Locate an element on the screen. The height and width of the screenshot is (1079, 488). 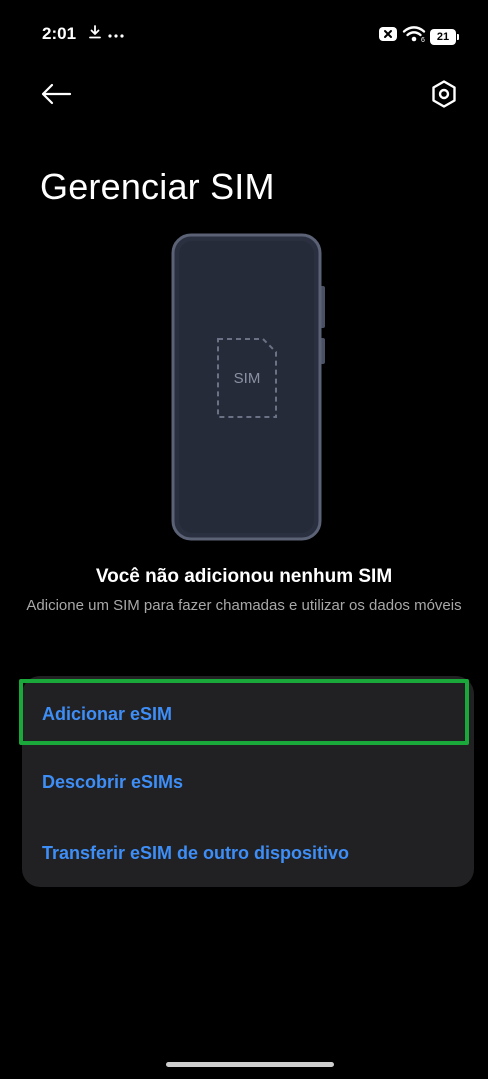
transfer-esim-button: Transferir eSIM de outro dispositivo is located at coordinates (248, 853).